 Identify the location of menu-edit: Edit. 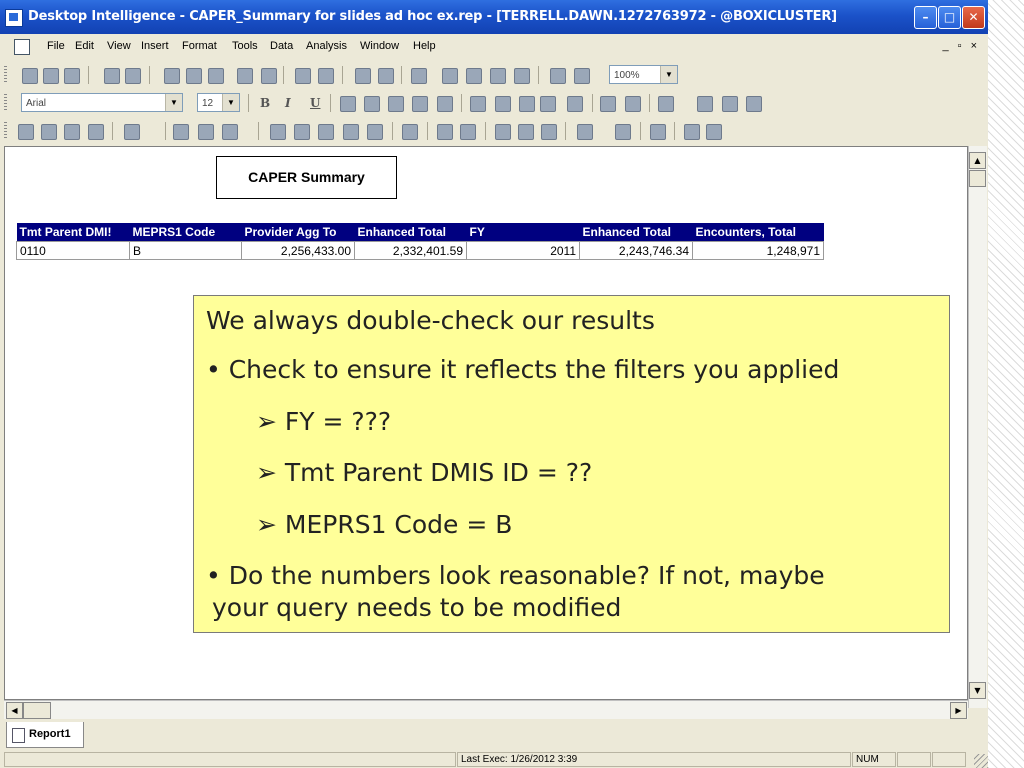
(84, 46).